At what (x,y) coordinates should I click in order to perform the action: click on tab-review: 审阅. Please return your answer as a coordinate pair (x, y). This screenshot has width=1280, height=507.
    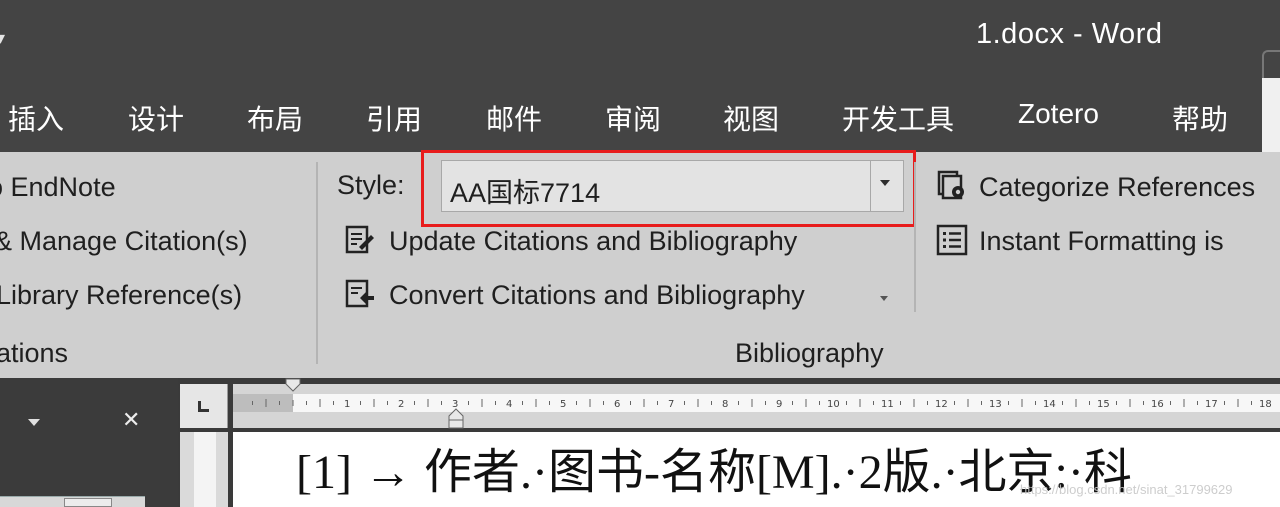
    Looking at the image, I should click on (633, 118).